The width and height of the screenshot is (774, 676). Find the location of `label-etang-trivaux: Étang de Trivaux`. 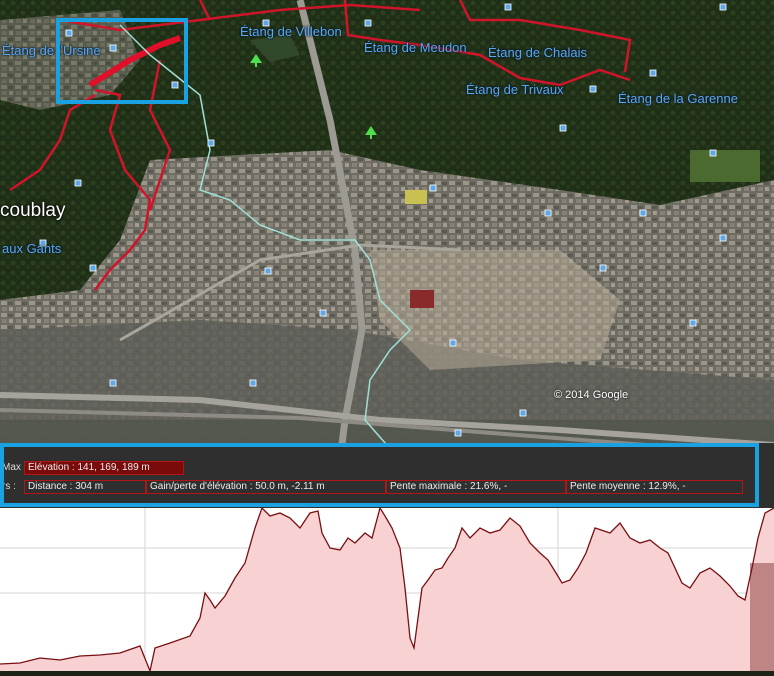

label-etang-trivaux: Étang de Trivaux is located at coordinates (515, 89).